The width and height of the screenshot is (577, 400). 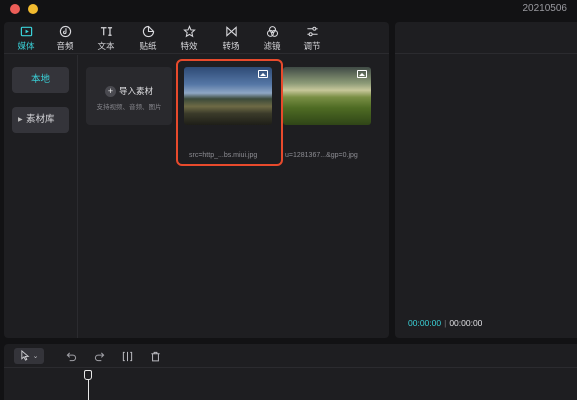 What do you see at coordinates (231, 32) in the screenshot?
I see `transition-bowtie-icon` at bounding box center [231, 32].